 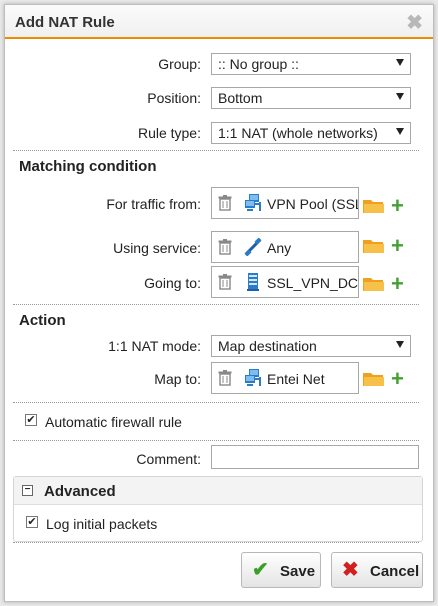 What do you see at coordinates (32, 522) in the screenshot?
I see `log-packets-checkbox: ✔` at bounding box center [32, 522].